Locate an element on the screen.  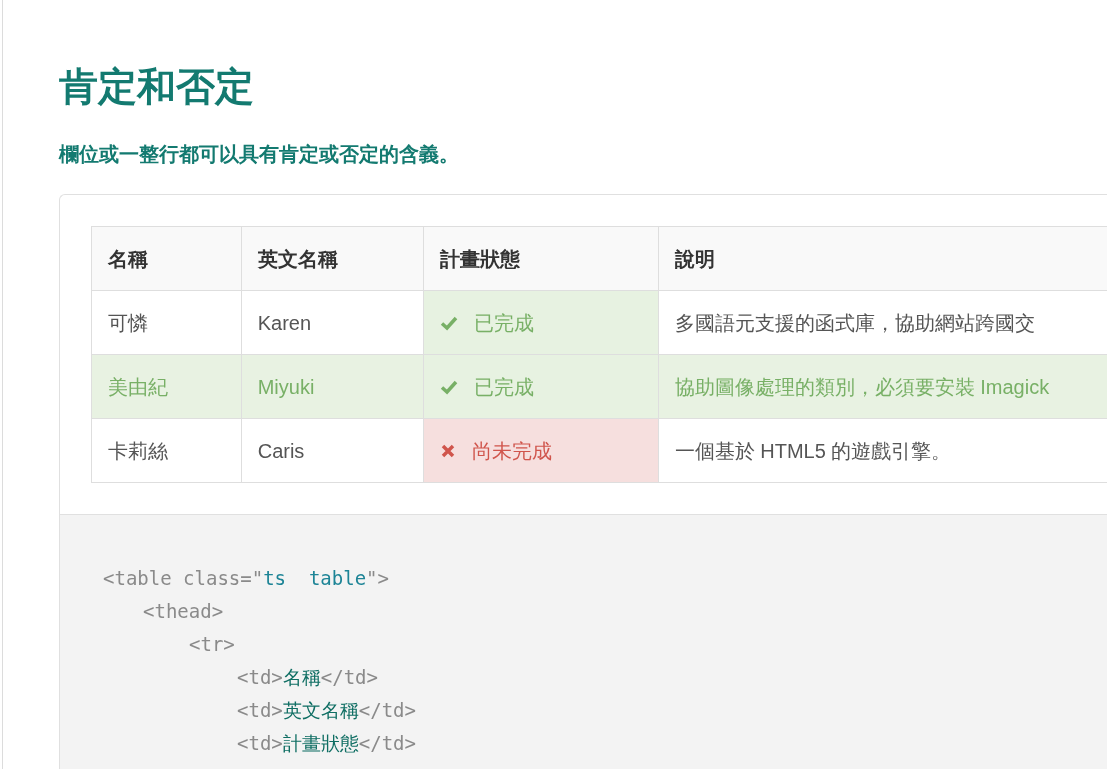
column-header: 計畫狀態 is located at coordinates (541, 258).